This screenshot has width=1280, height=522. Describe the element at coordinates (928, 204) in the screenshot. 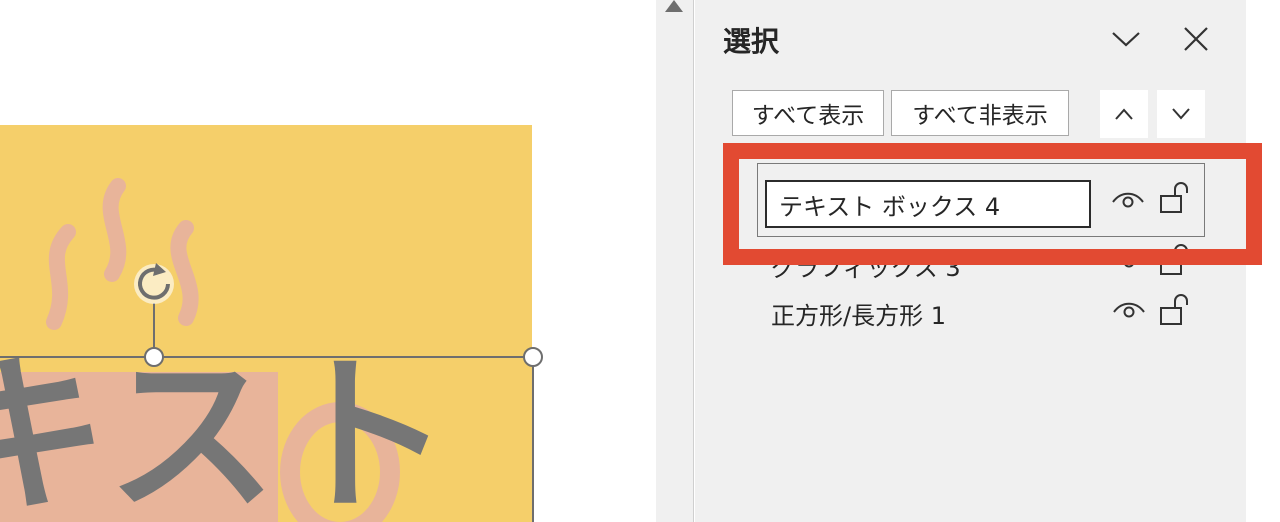

I see `object-name-input` at that location.